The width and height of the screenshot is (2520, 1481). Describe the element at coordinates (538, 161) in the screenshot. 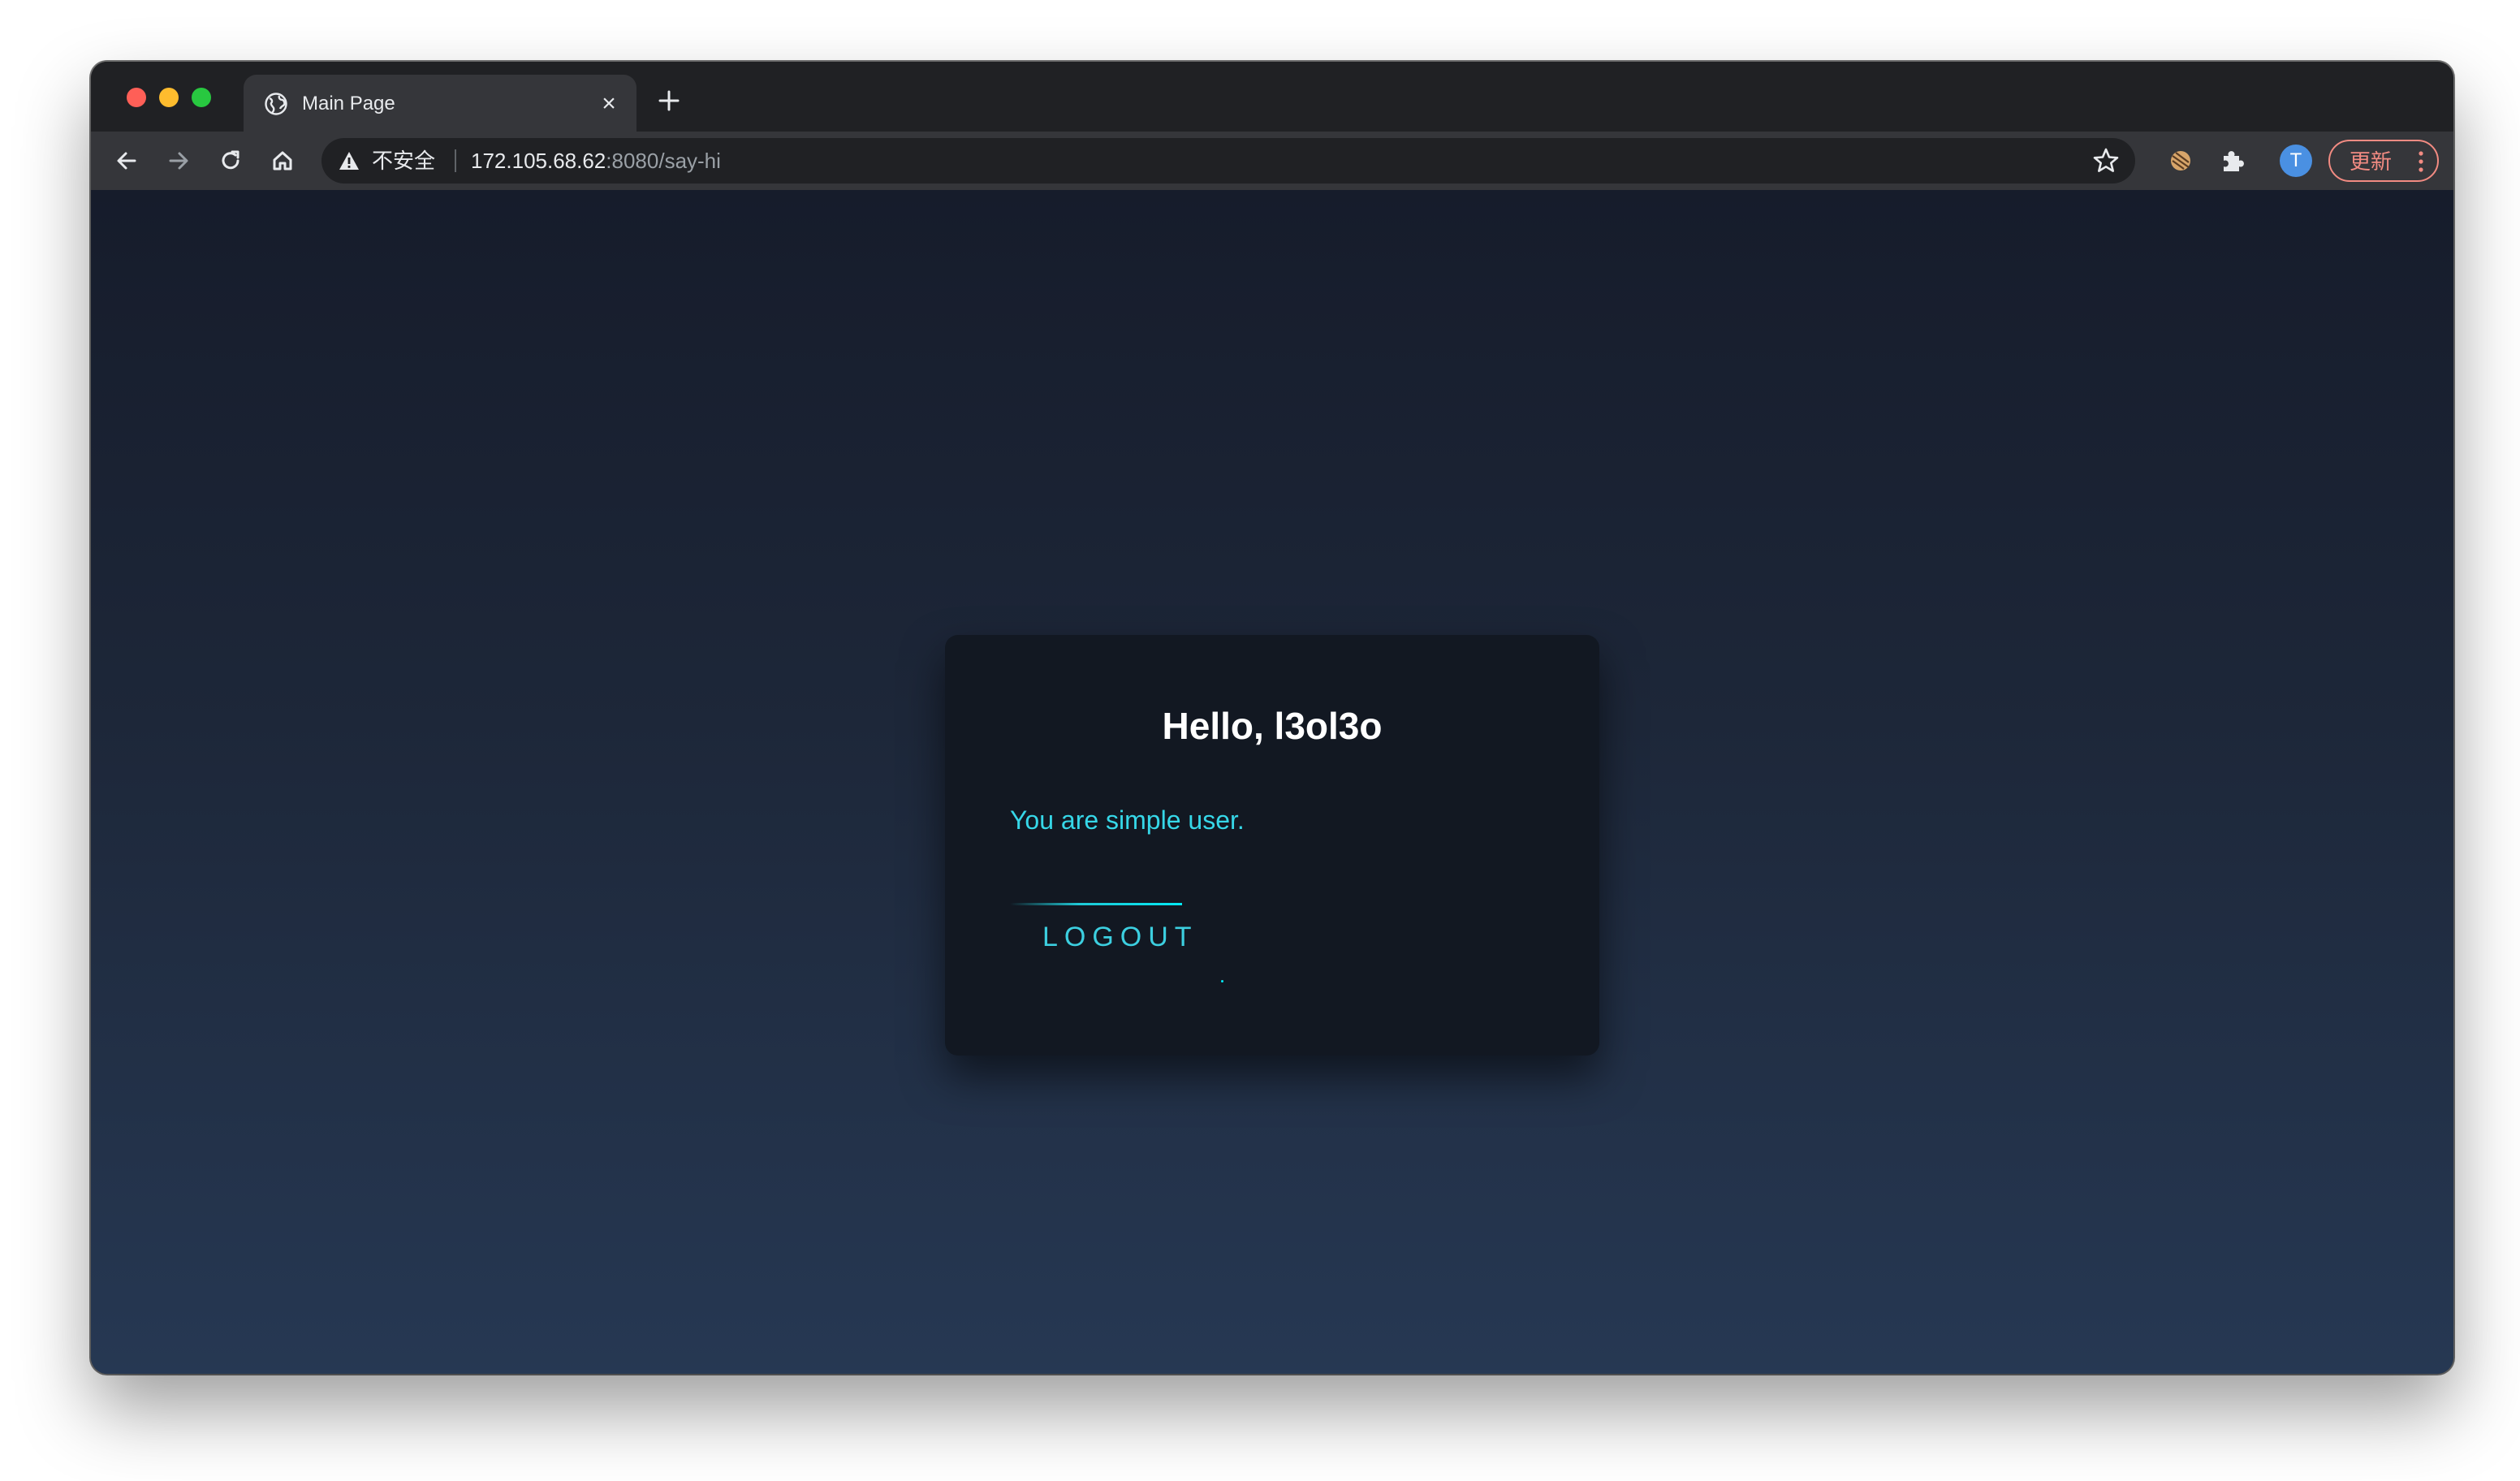

I see `url-host: 172.105.68.62` at that location.